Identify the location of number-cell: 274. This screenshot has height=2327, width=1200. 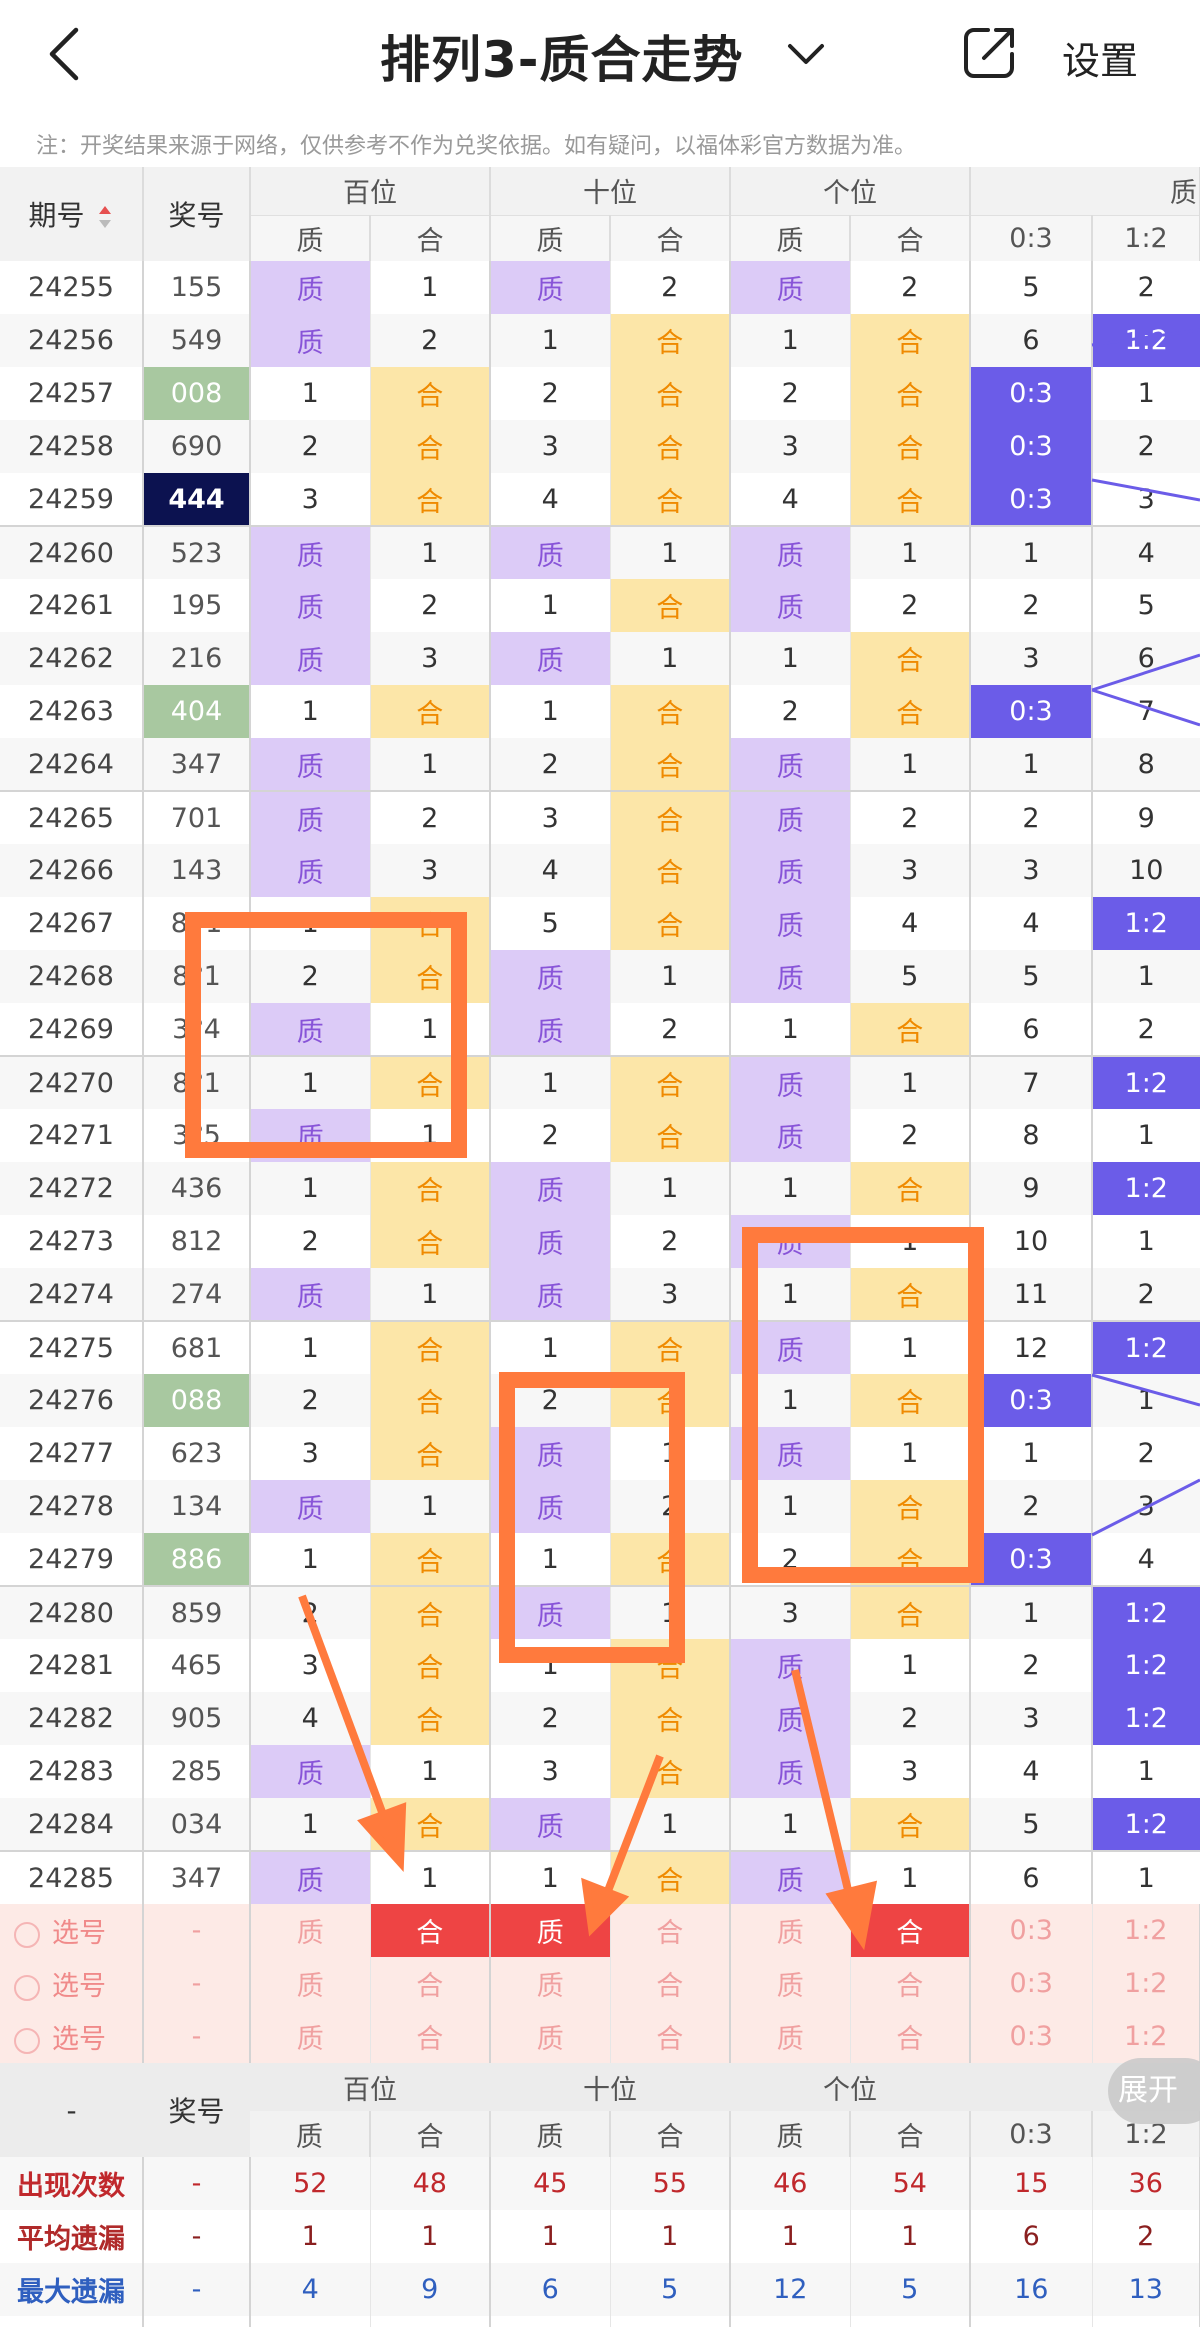
(197, 1295).